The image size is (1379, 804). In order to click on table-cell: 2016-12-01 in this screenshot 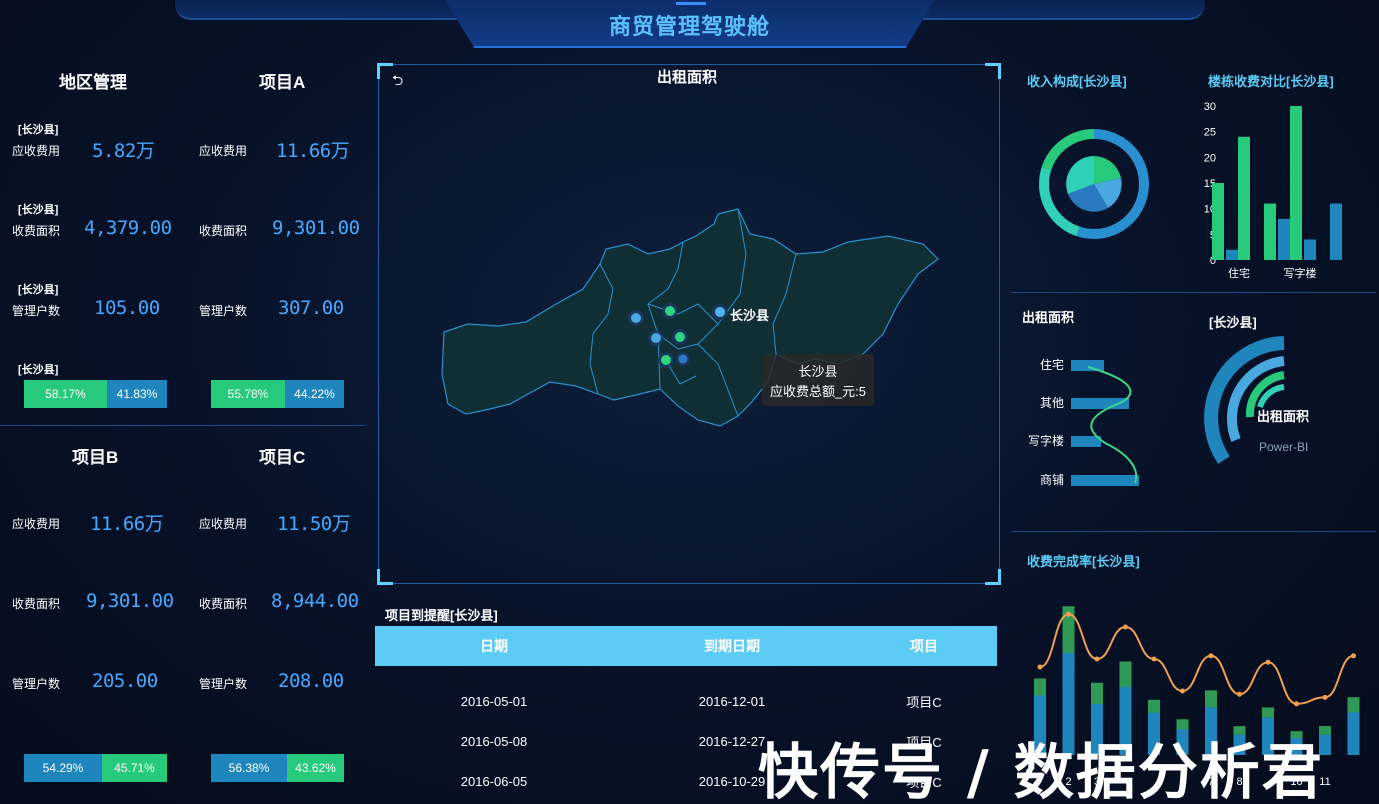, I will do `click(732, 701)`.